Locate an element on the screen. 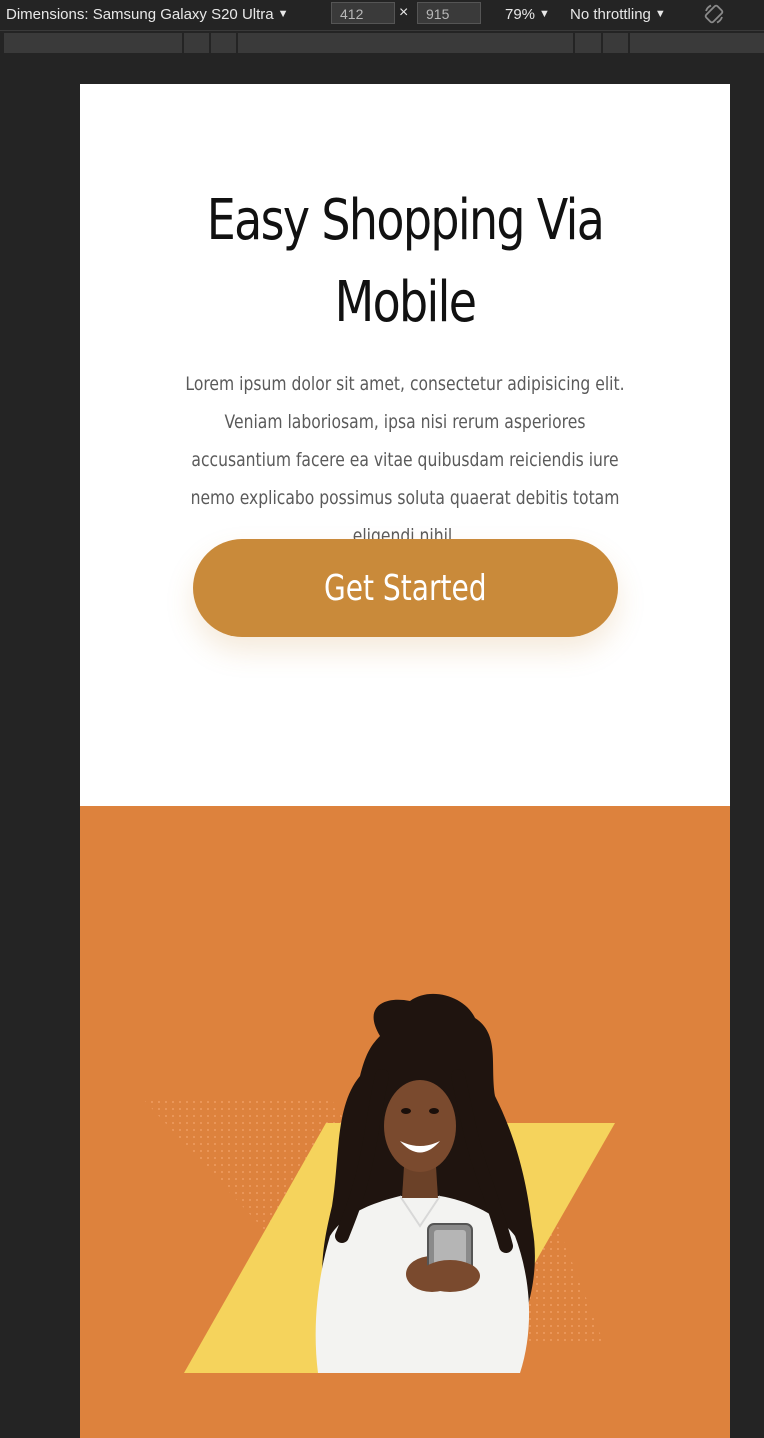 Image resolution: width=764 pixels, height=1438 pixels. media-query-ruler is located at coordinates (382, 43).